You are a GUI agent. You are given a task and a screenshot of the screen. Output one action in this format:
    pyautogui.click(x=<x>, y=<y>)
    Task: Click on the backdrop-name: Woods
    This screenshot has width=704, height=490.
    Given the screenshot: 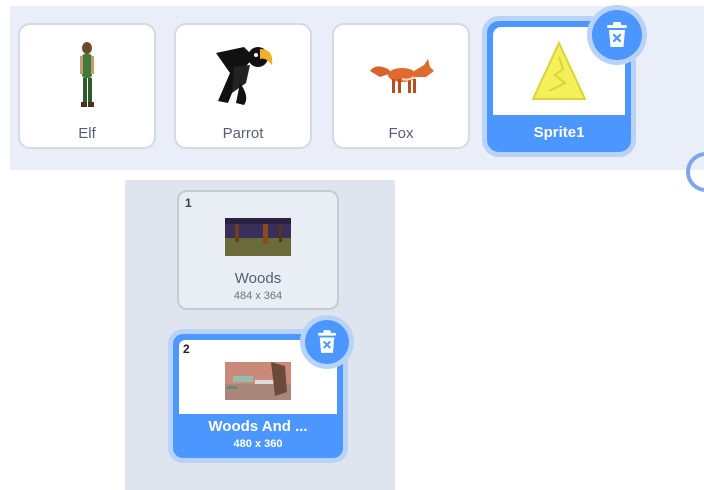 What is the action you would take?
    pyautogui.click(x=258, y=278)
    